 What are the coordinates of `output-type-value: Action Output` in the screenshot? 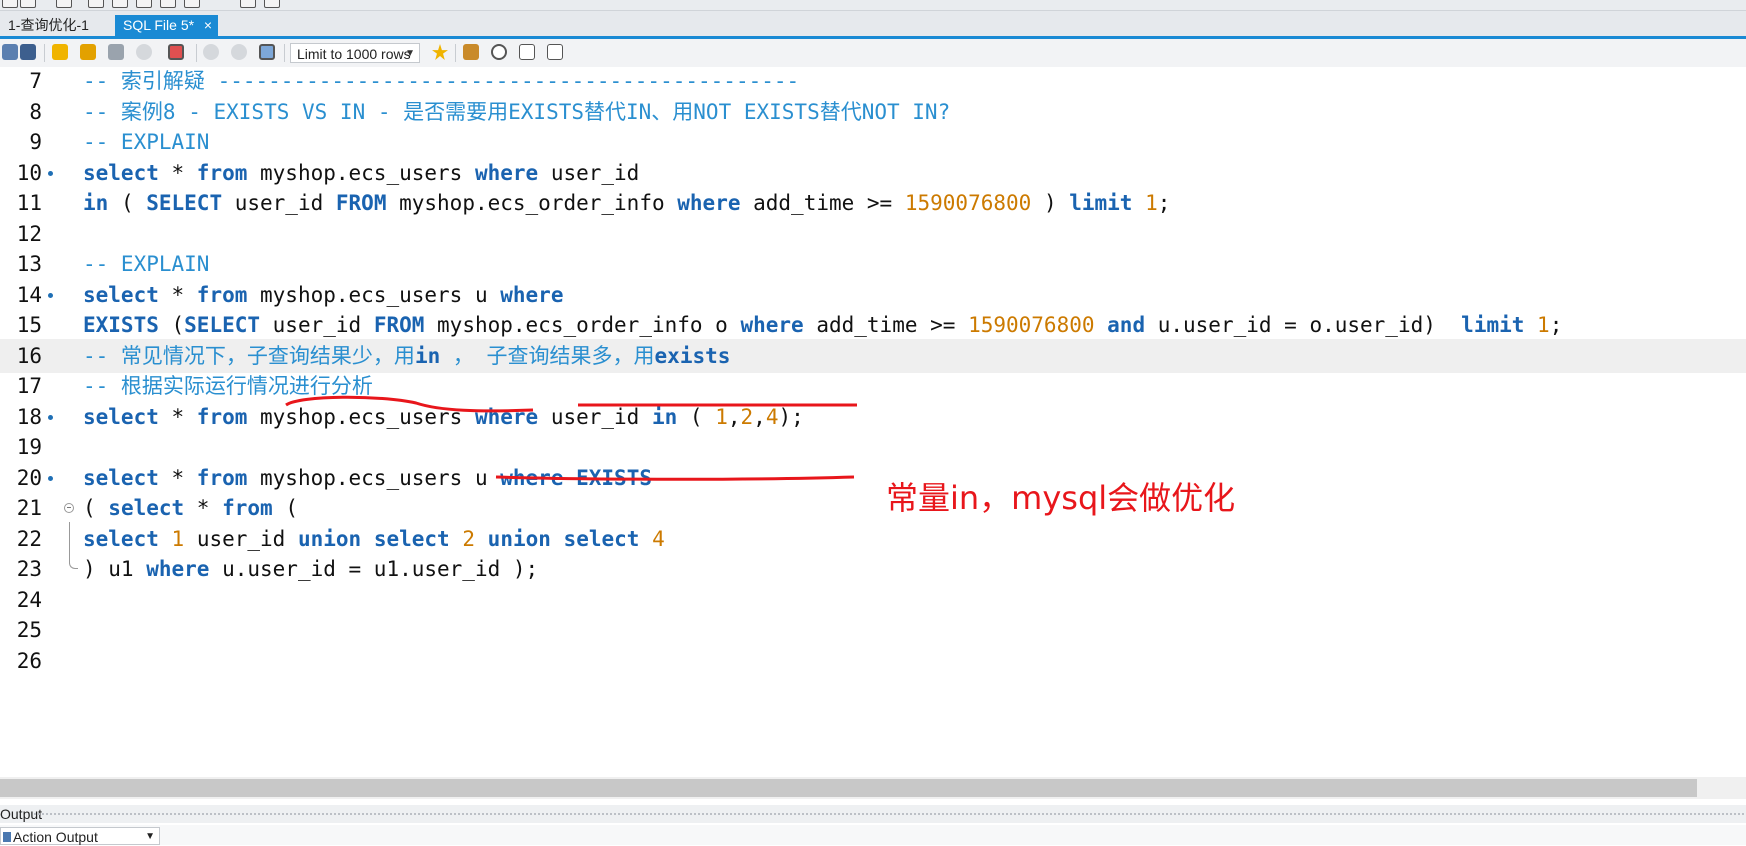 It's located at (55, 837).